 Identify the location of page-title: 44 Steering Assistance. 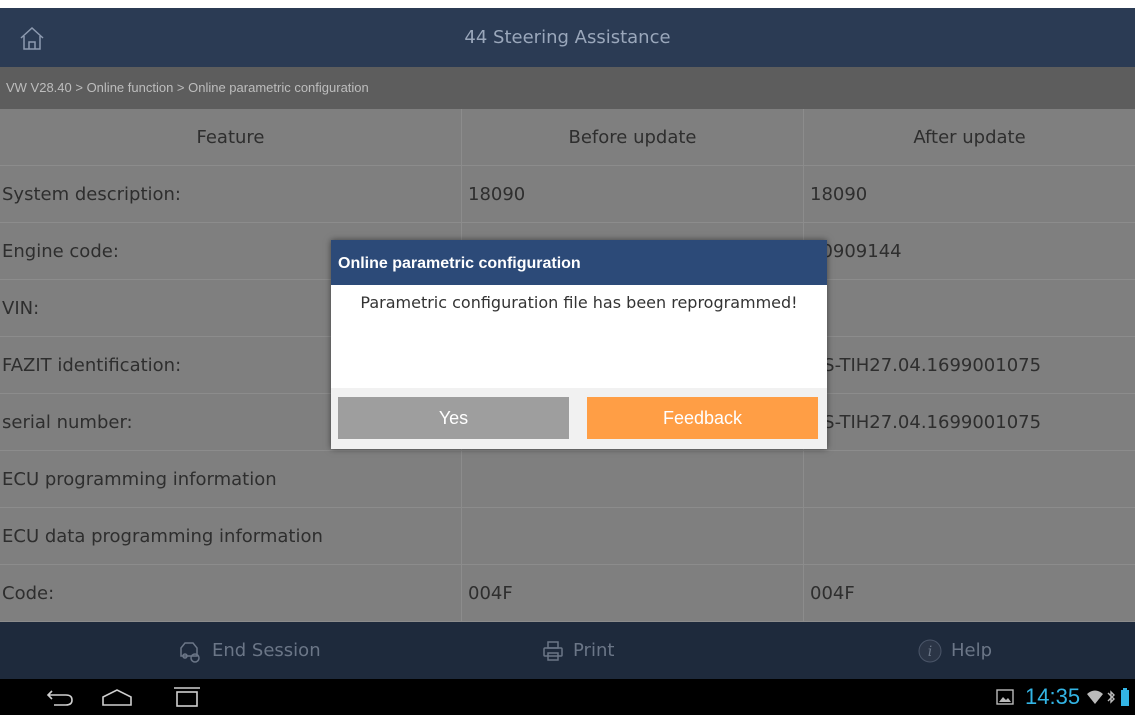
(567, 37).